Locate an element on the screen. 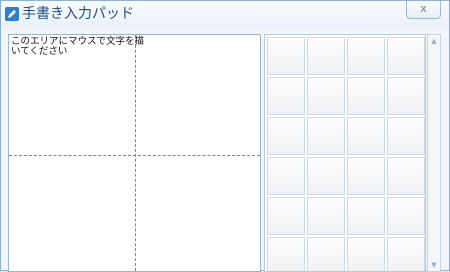 The height and width of the screenshot is (272, 450). scroll-down-icon: ▼ is located at coordinates (434, 265).